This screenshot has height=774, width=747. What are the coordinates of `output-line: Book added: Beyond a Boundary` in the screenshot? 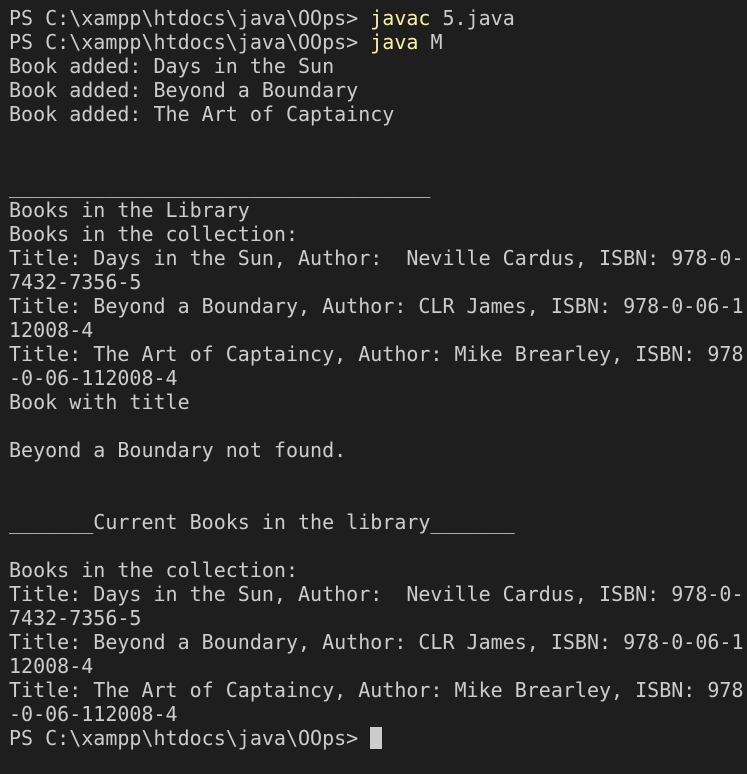 It's located at (184, 90).